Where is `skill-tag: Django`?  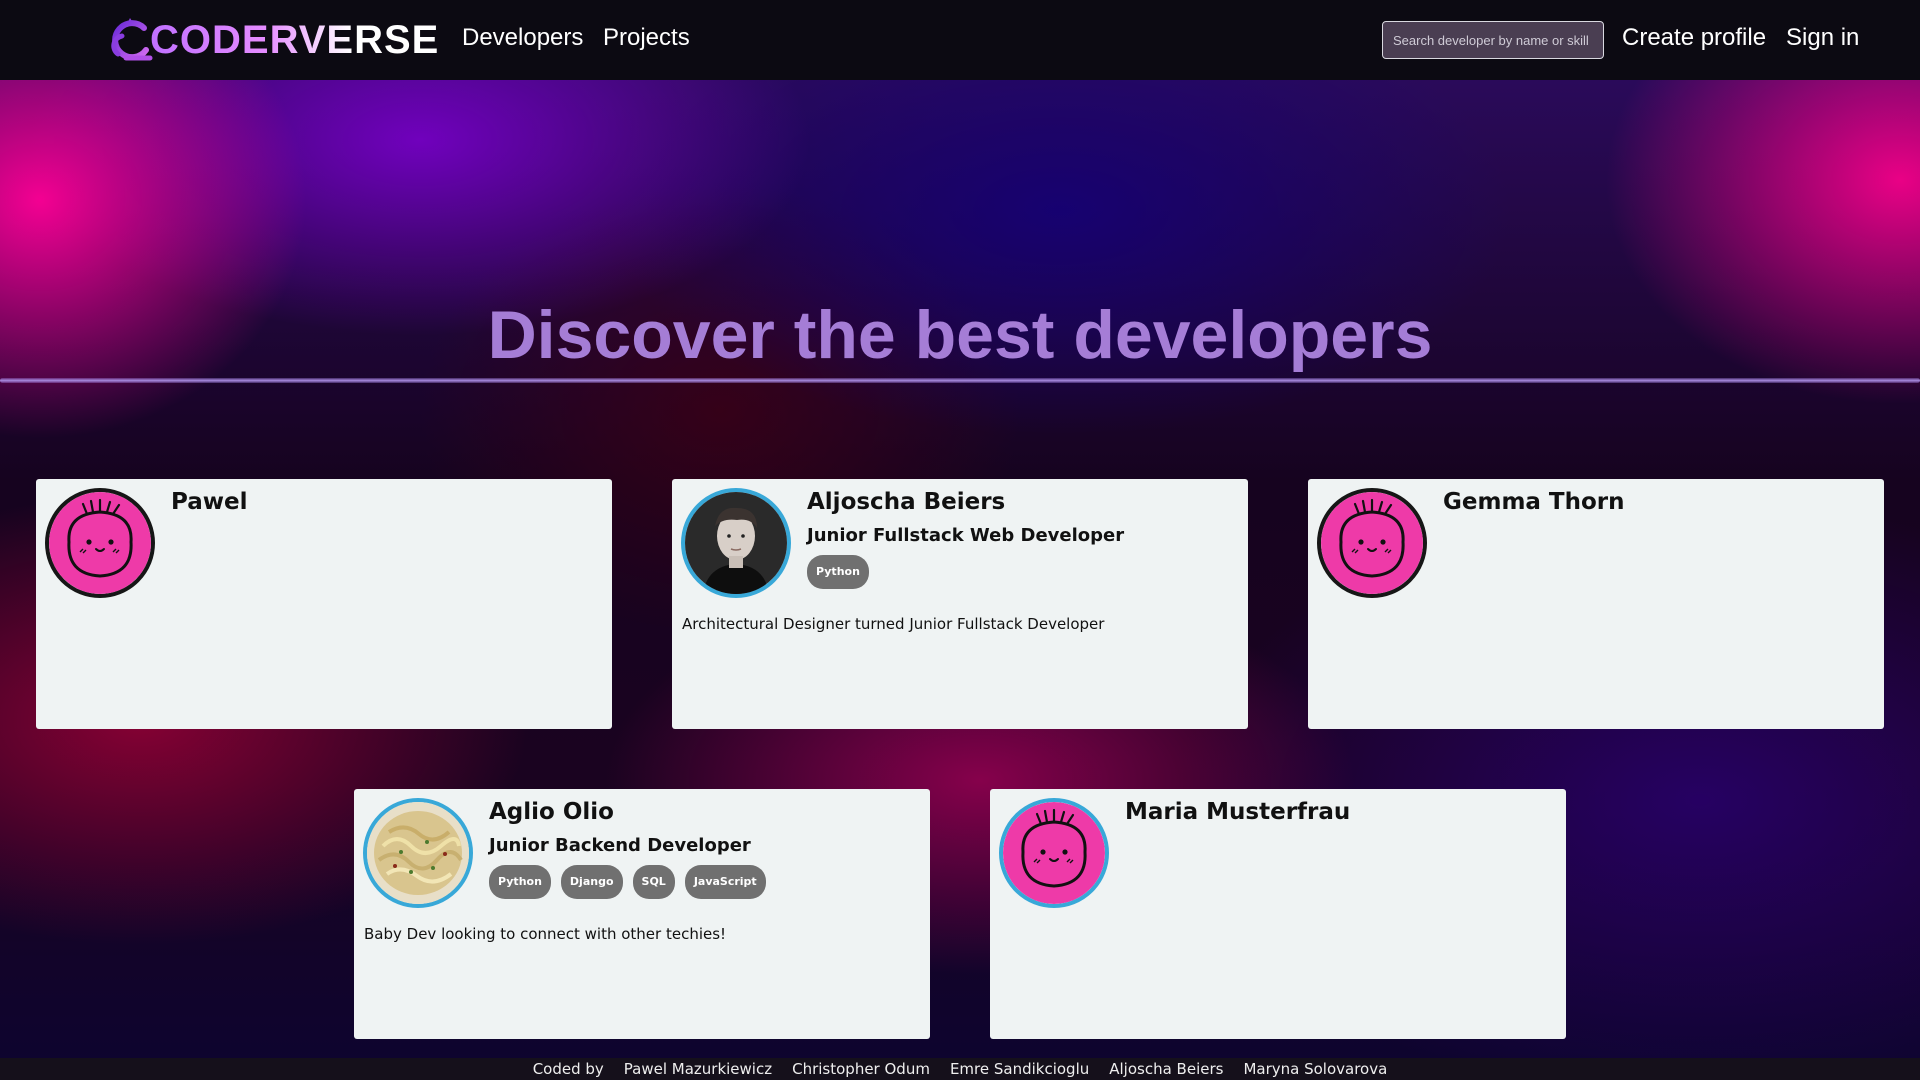 skill-tag: Django is located at coordinates (591, 882).